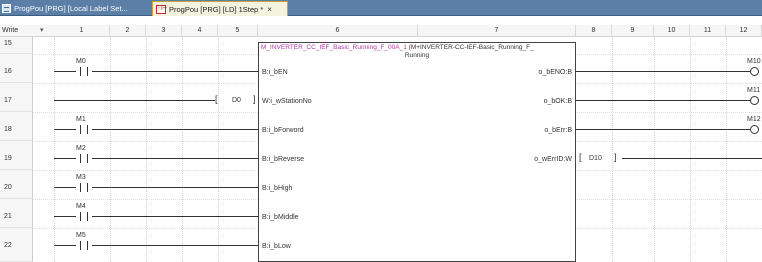  I want to click on row-number: 21, so click(16, 213).